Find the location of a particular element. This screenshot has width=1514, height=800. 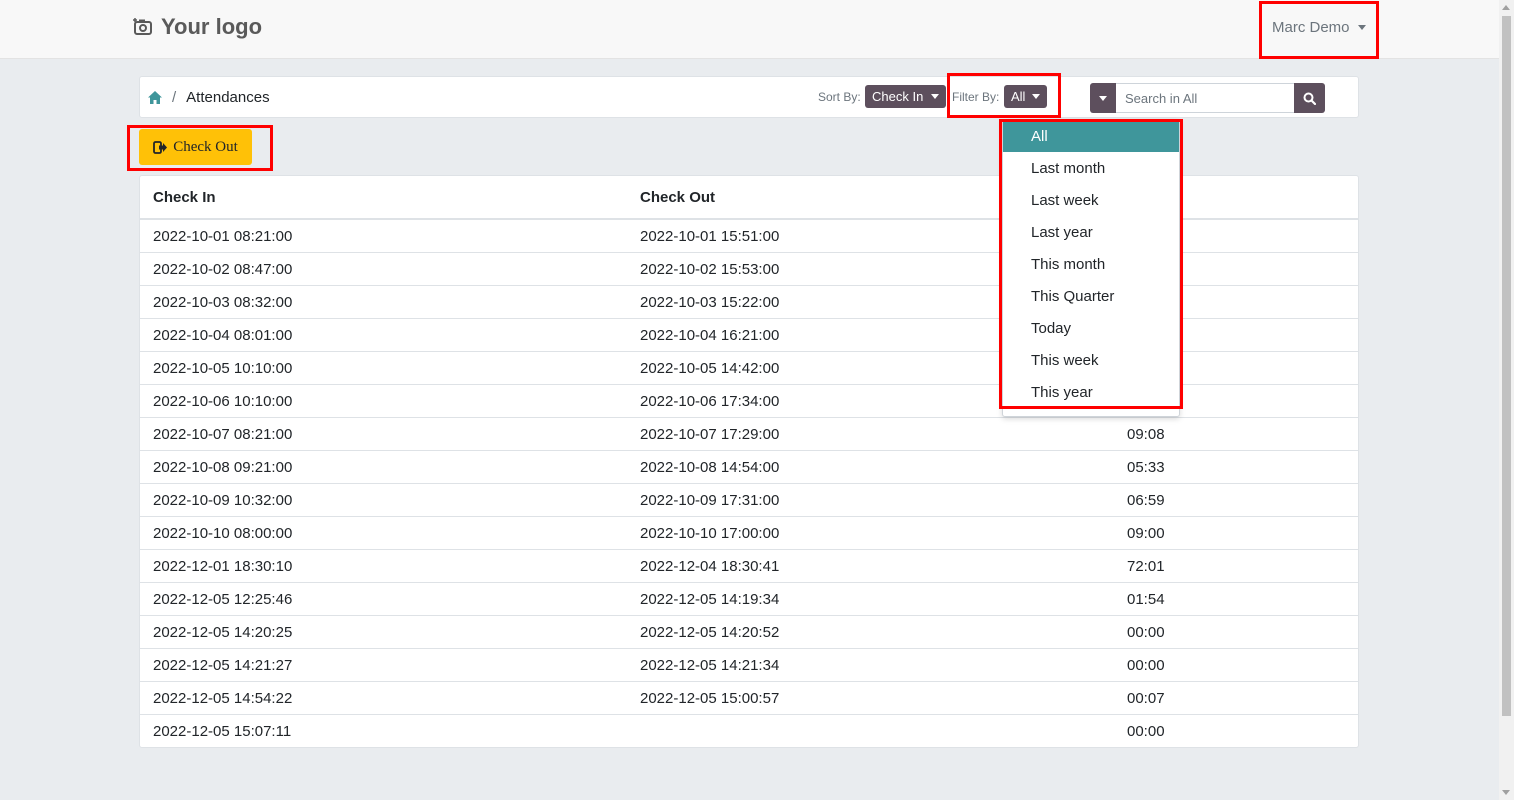

scroll-up-arrow-icon is located at coordinates (1506, 7).